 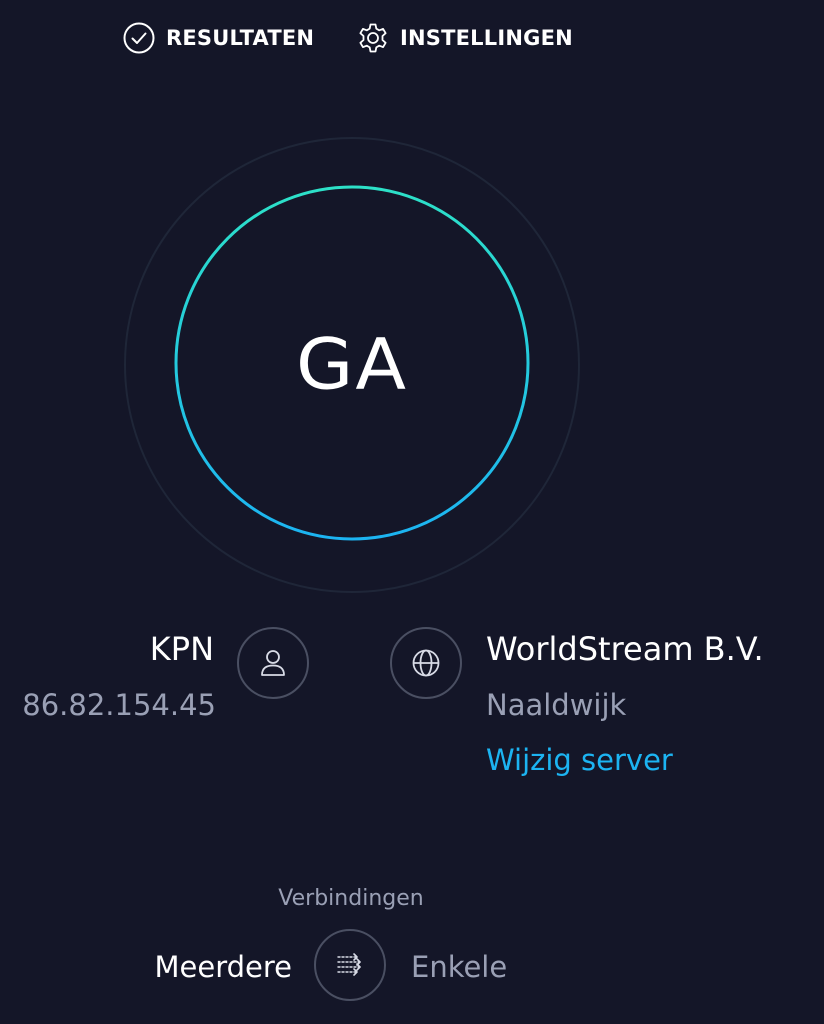 I want to click on user-icon, so click(x=273, y=663).